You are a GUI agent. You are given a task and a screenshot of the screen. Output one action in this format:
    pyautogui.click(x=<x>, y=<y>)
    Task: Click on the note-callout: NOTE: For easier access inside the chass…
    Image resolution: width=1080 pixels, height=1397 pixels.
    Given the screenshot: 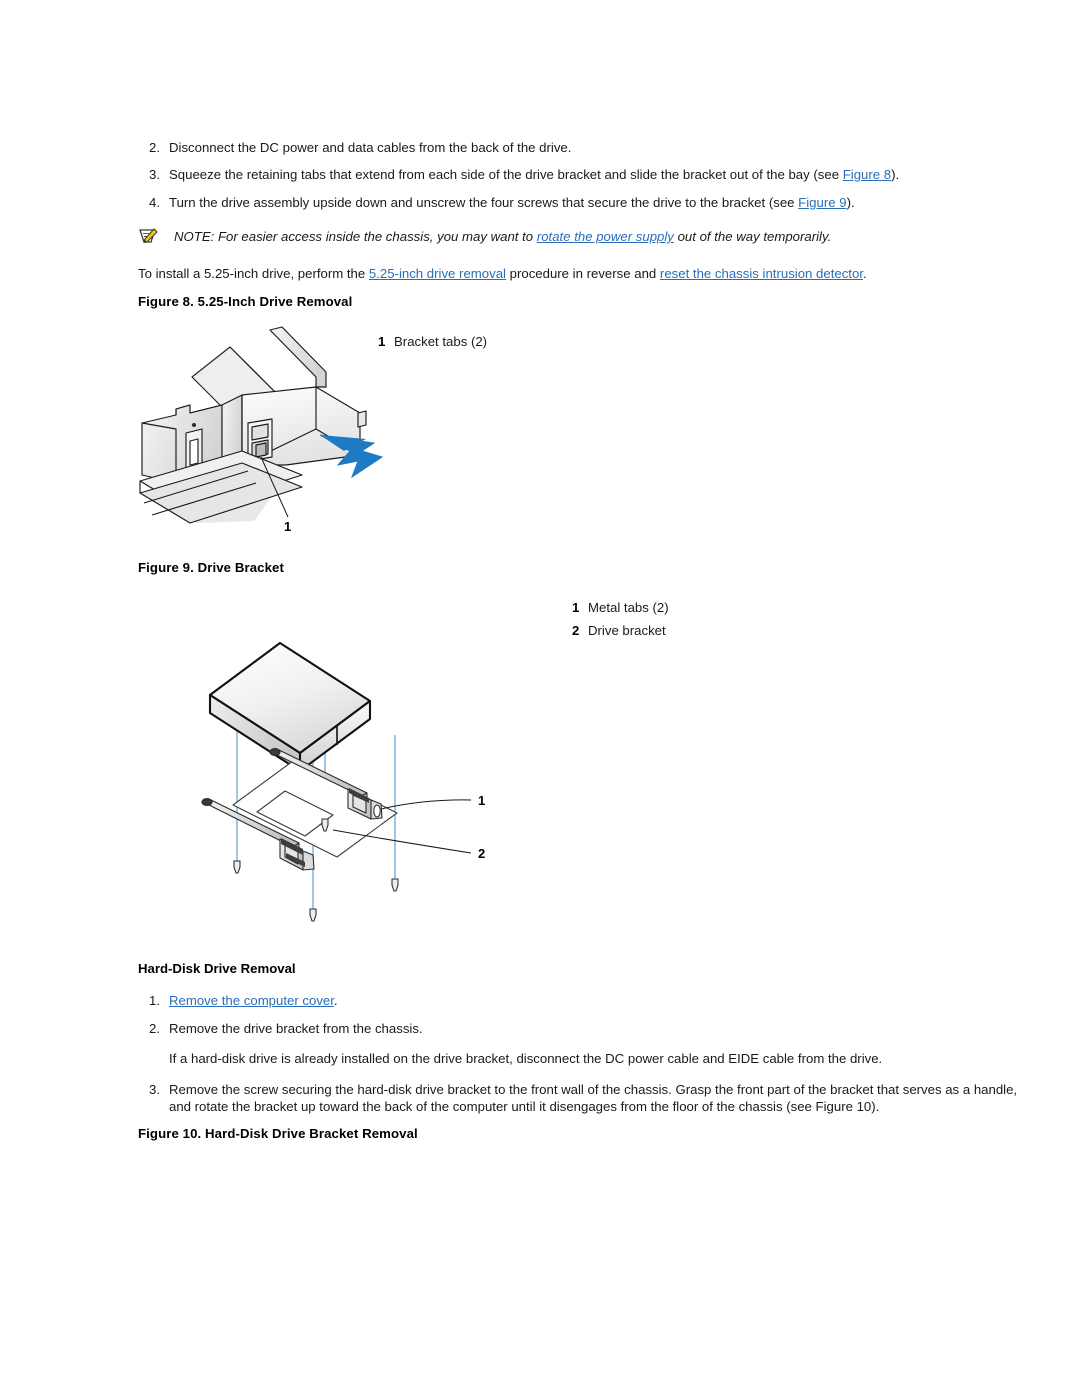 What is the action you would take?
    pyautogui.click(x=568, y=236)
    